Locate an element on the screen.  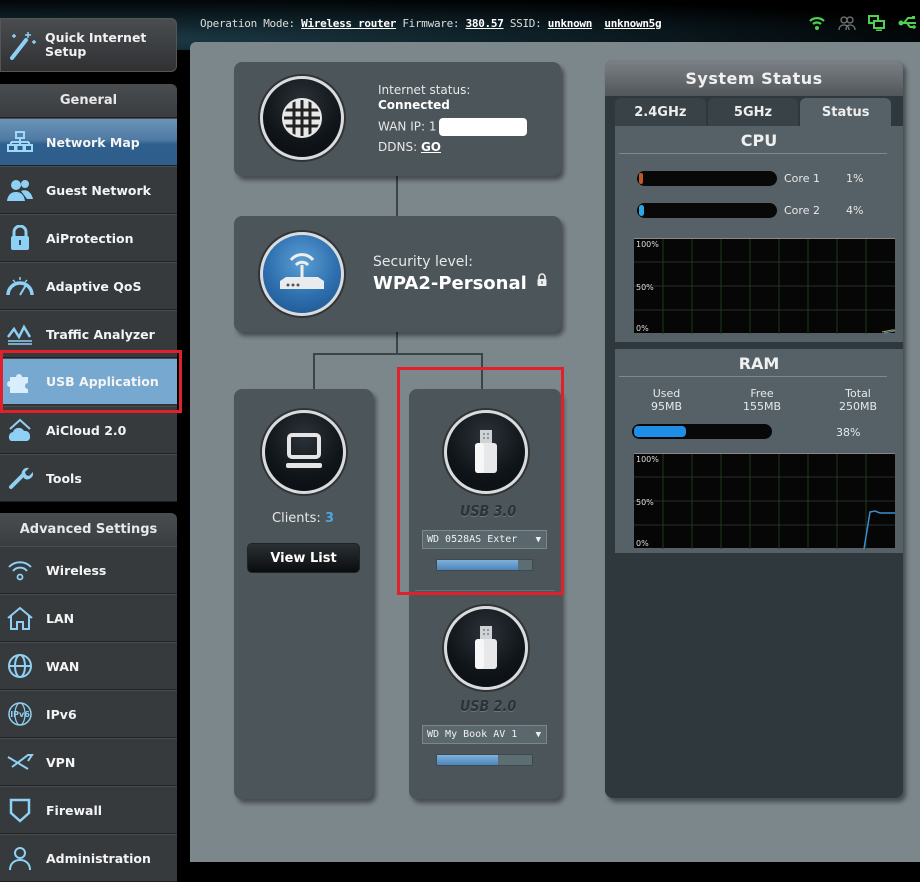
ram-usage-line is located at coordinates (879, 529).